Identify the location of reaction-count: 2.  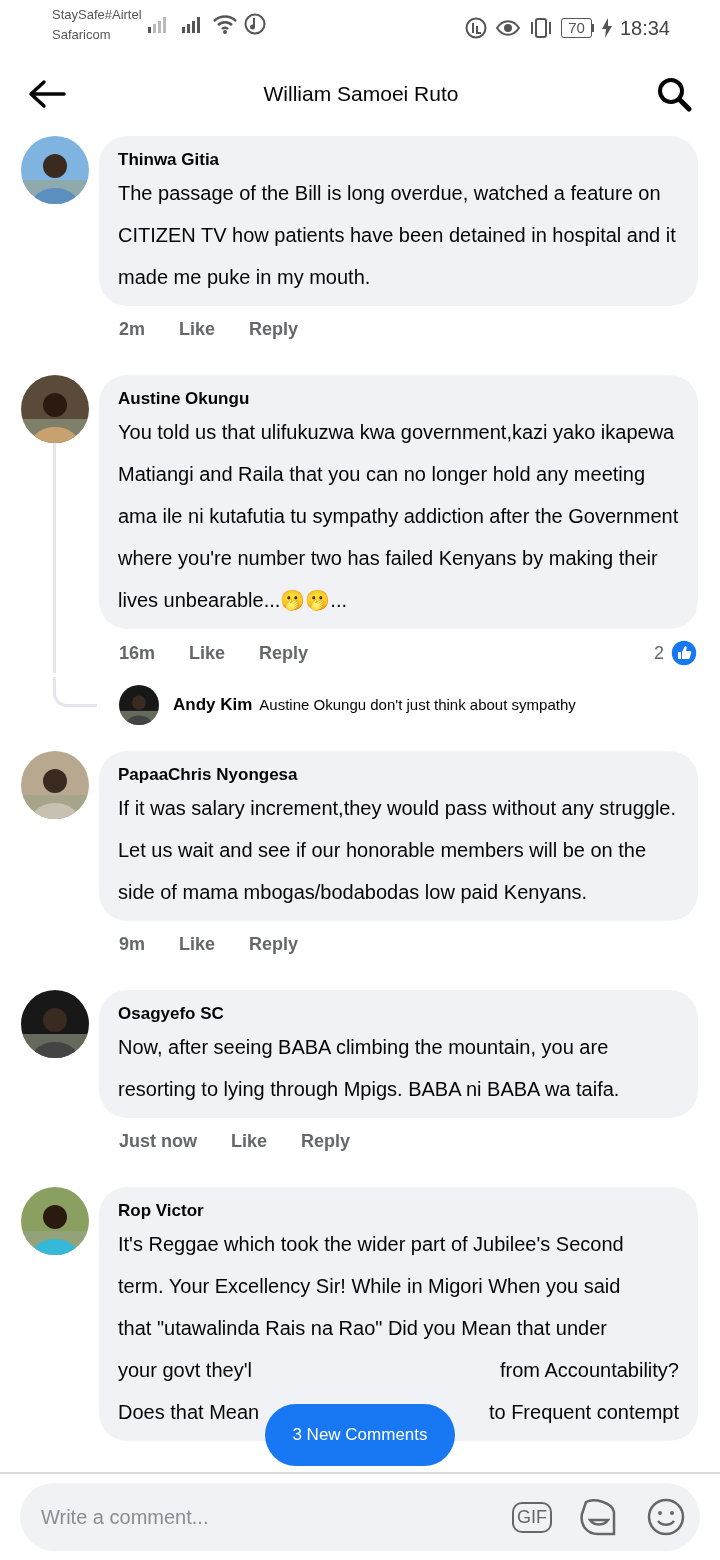
(659, 653).